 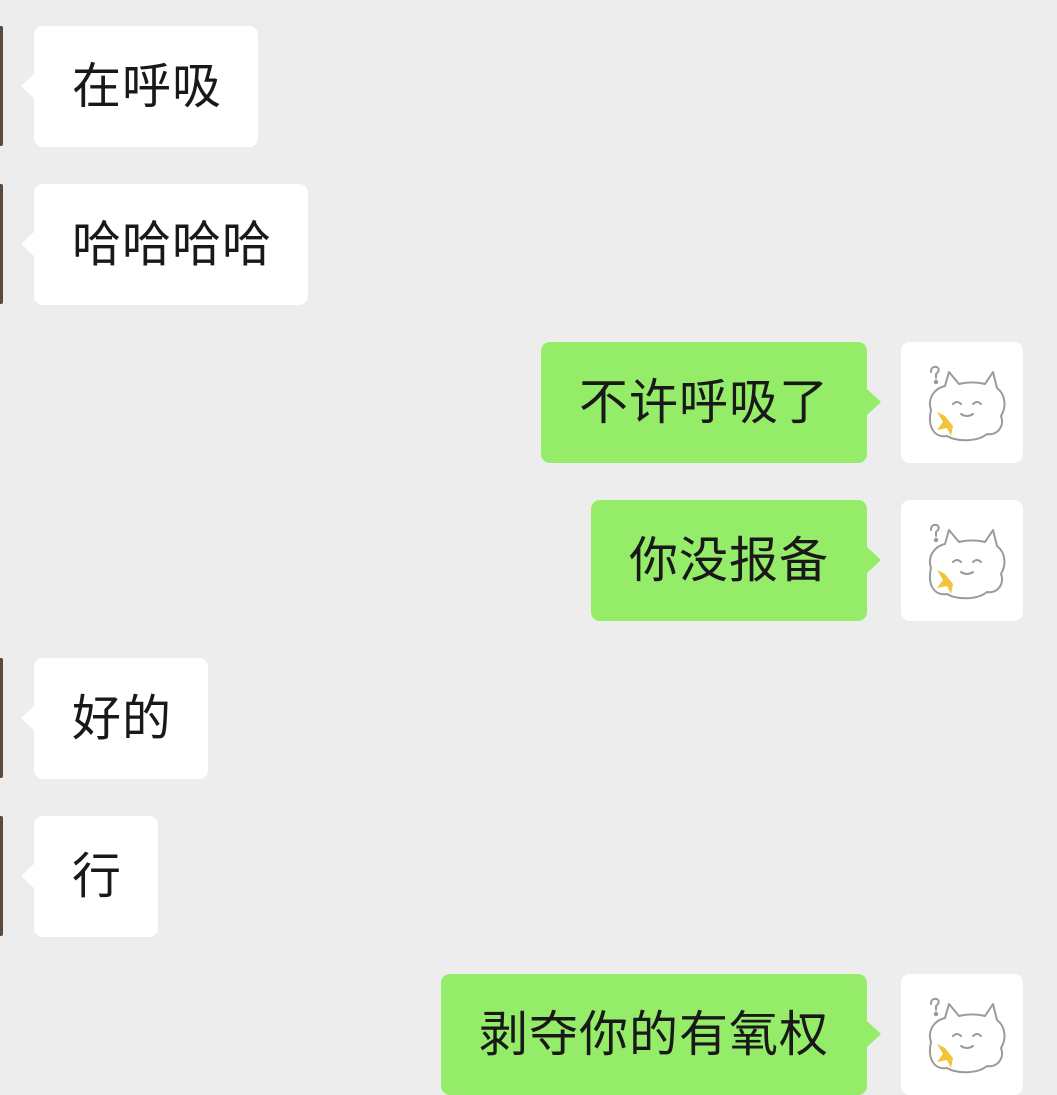 I want to click on outgoing-message-bubble: 不许呼吸了, so click(x=711, y=402).